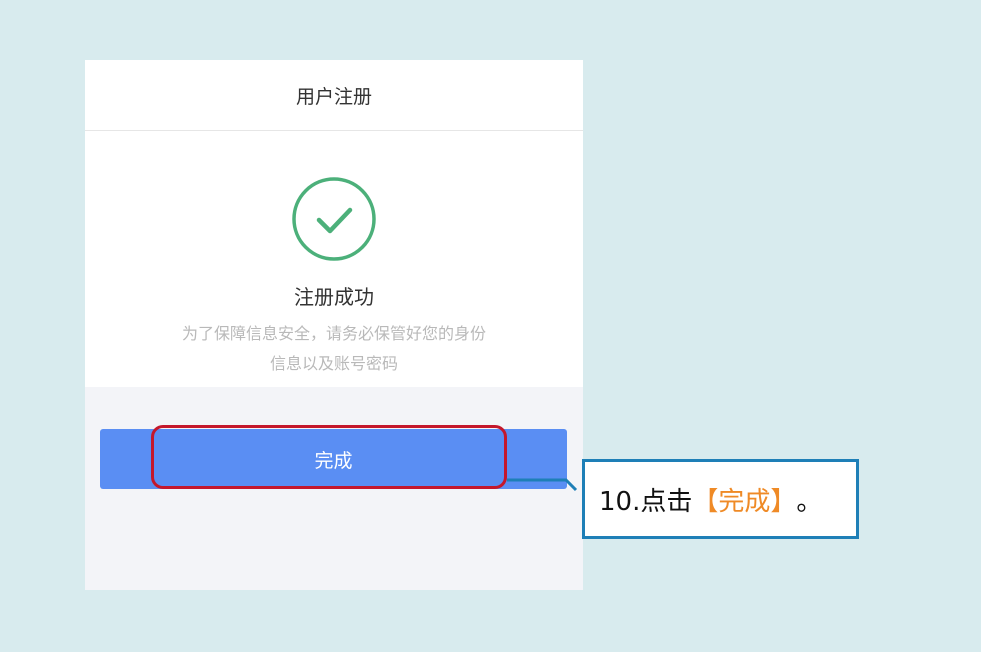  What do you see at coordinates (542, 485) in the screenshot?
I see `callout-connector` at bounding box center [542, 485].